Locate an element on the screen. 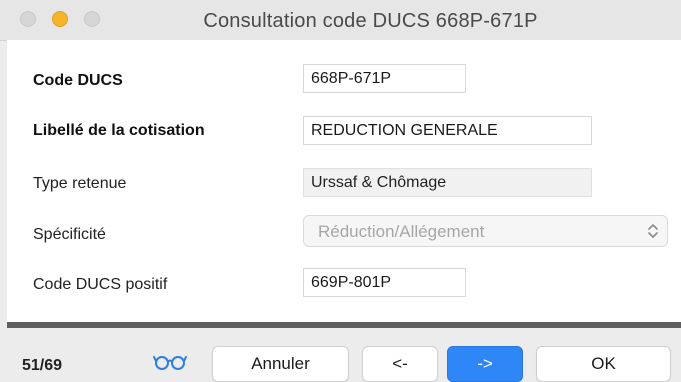 Image resolution: width=681 pixels, height=382 pixels. previous-button: <- is located at coordinates (400, 364).